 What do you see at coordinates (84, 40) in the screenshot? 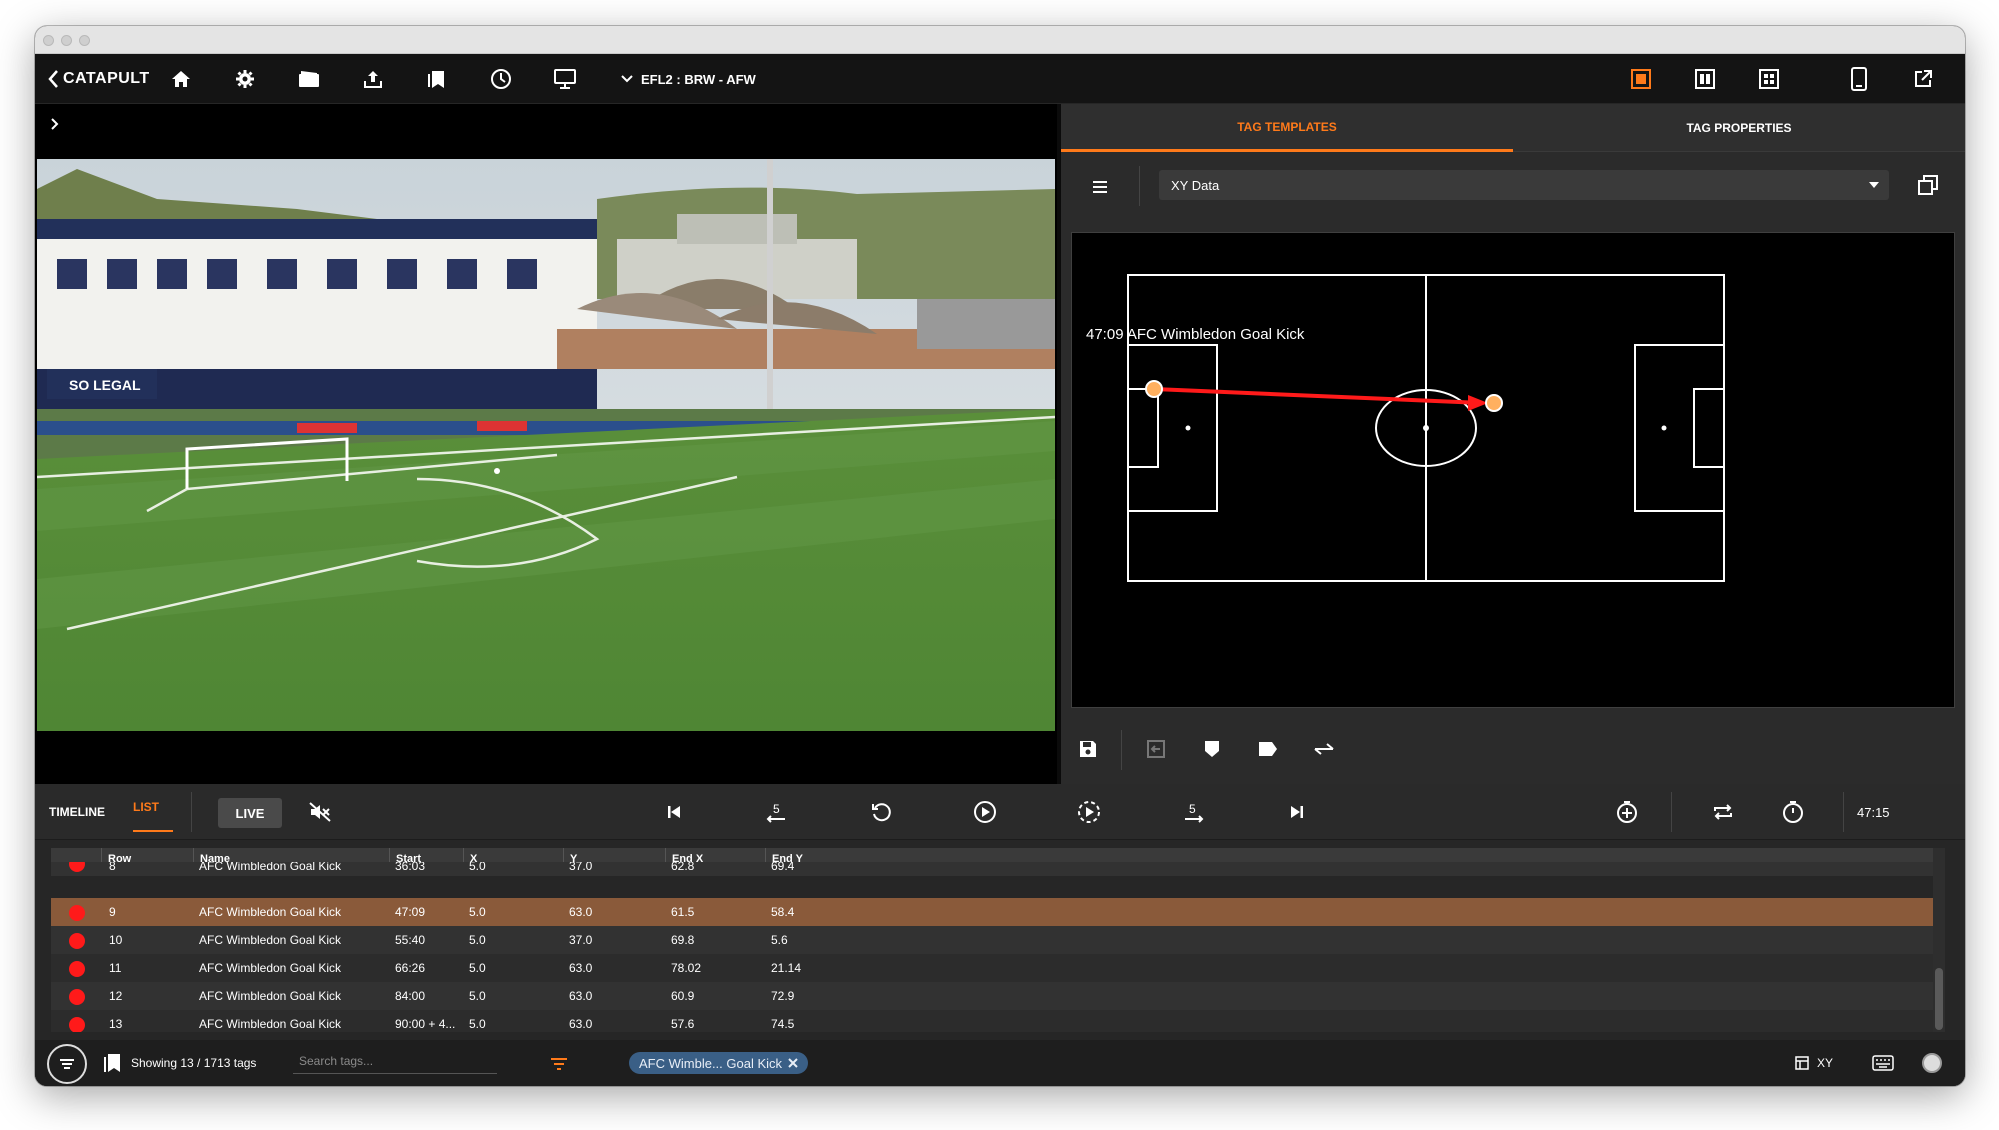
I see `zoom-window-button` at bounding box center [84, 40].